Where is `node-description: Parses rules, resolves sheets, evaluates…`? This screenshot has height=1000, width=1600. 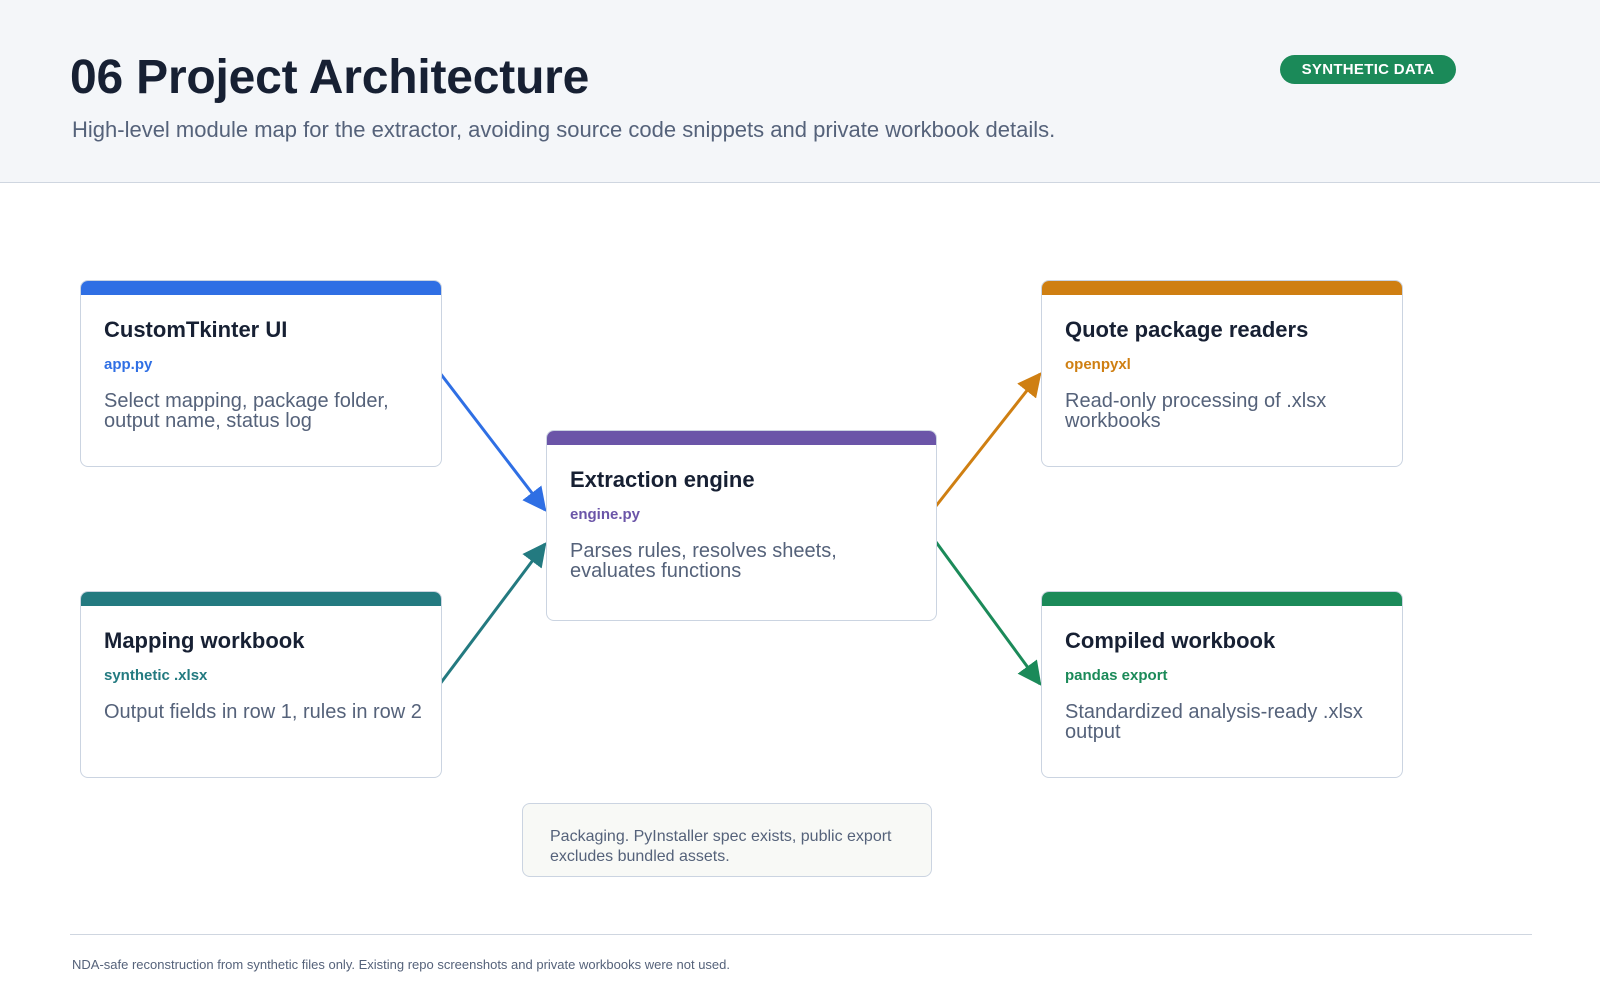
node-description: Parses rules, resolves sheets, evaluates… is located at coordinates (703, 561).